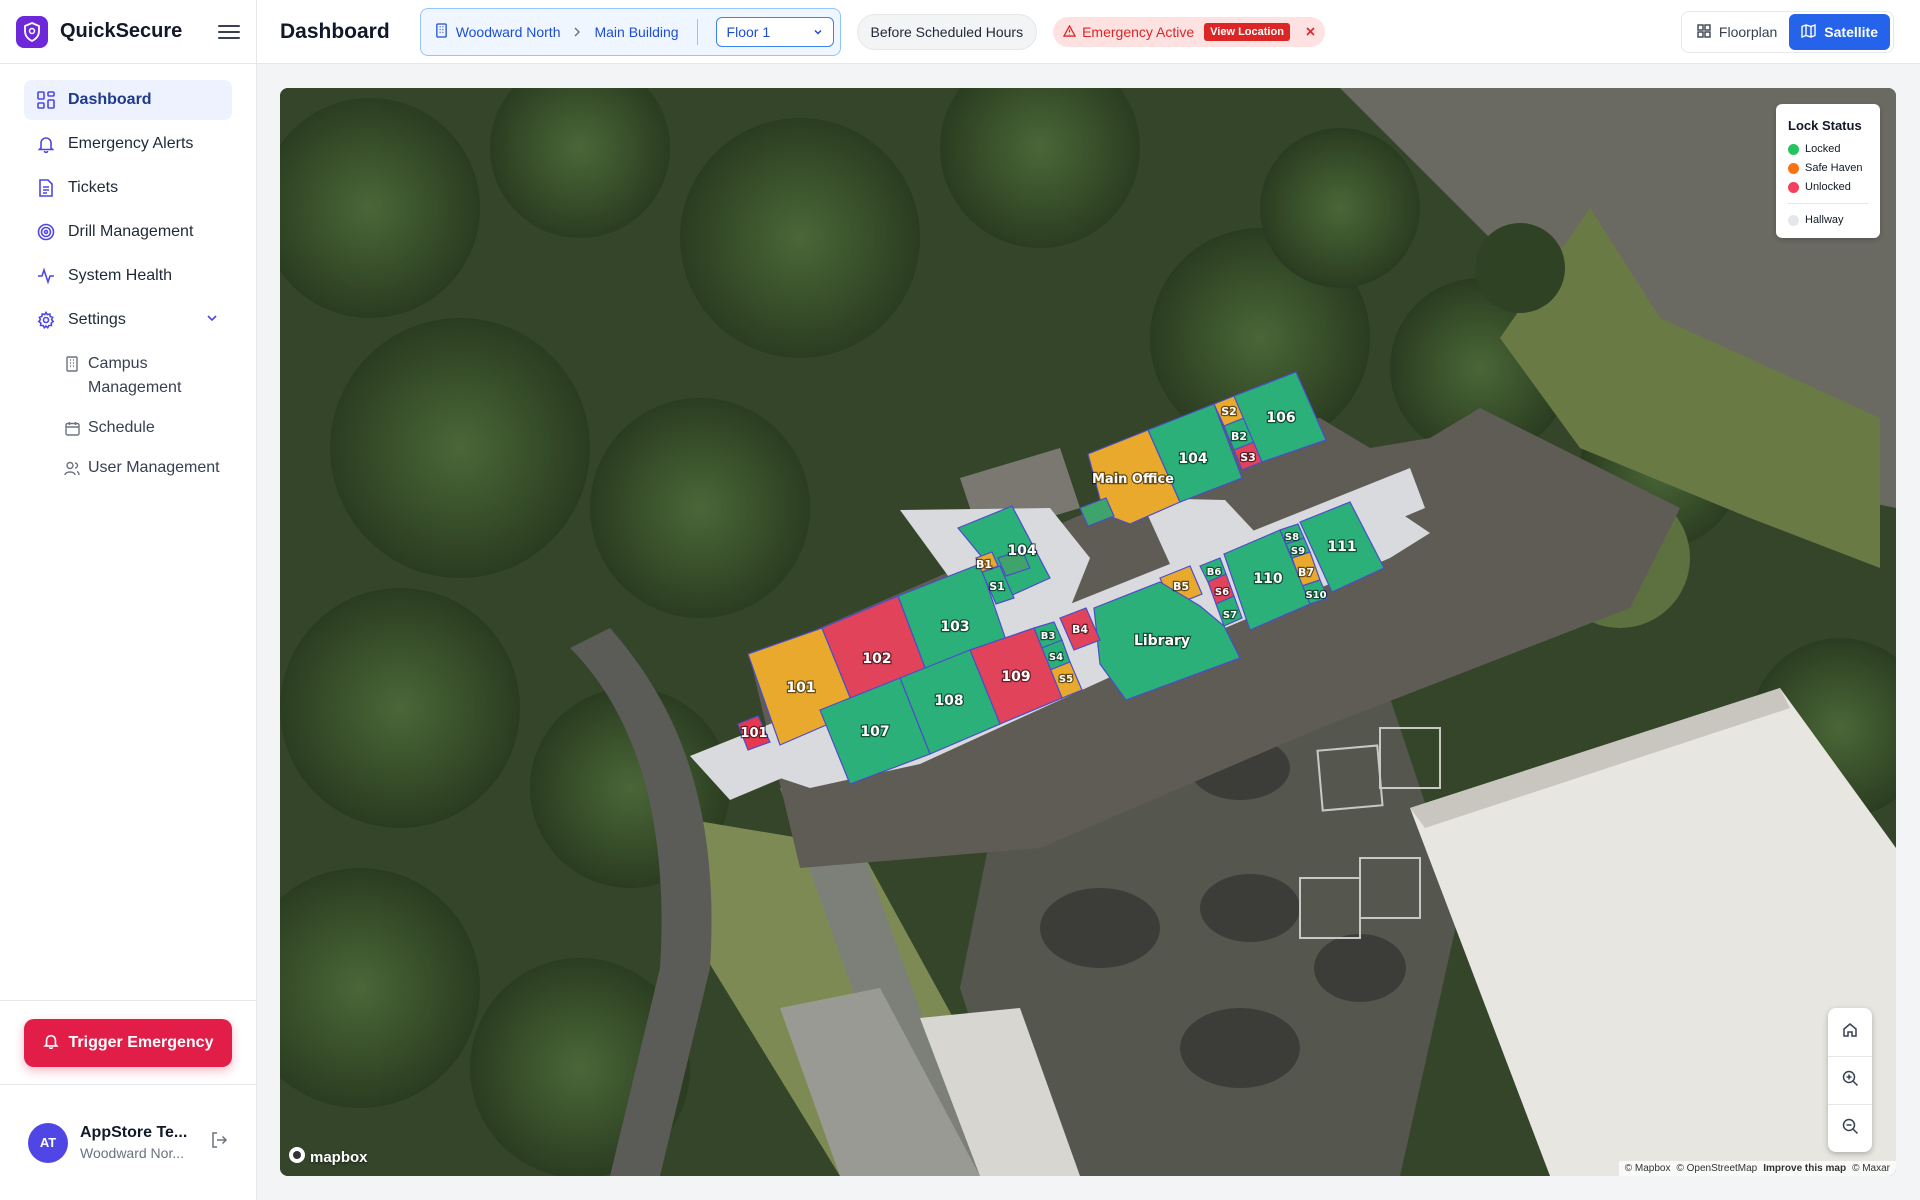  I want to click on document-icon, so click(46, 188).